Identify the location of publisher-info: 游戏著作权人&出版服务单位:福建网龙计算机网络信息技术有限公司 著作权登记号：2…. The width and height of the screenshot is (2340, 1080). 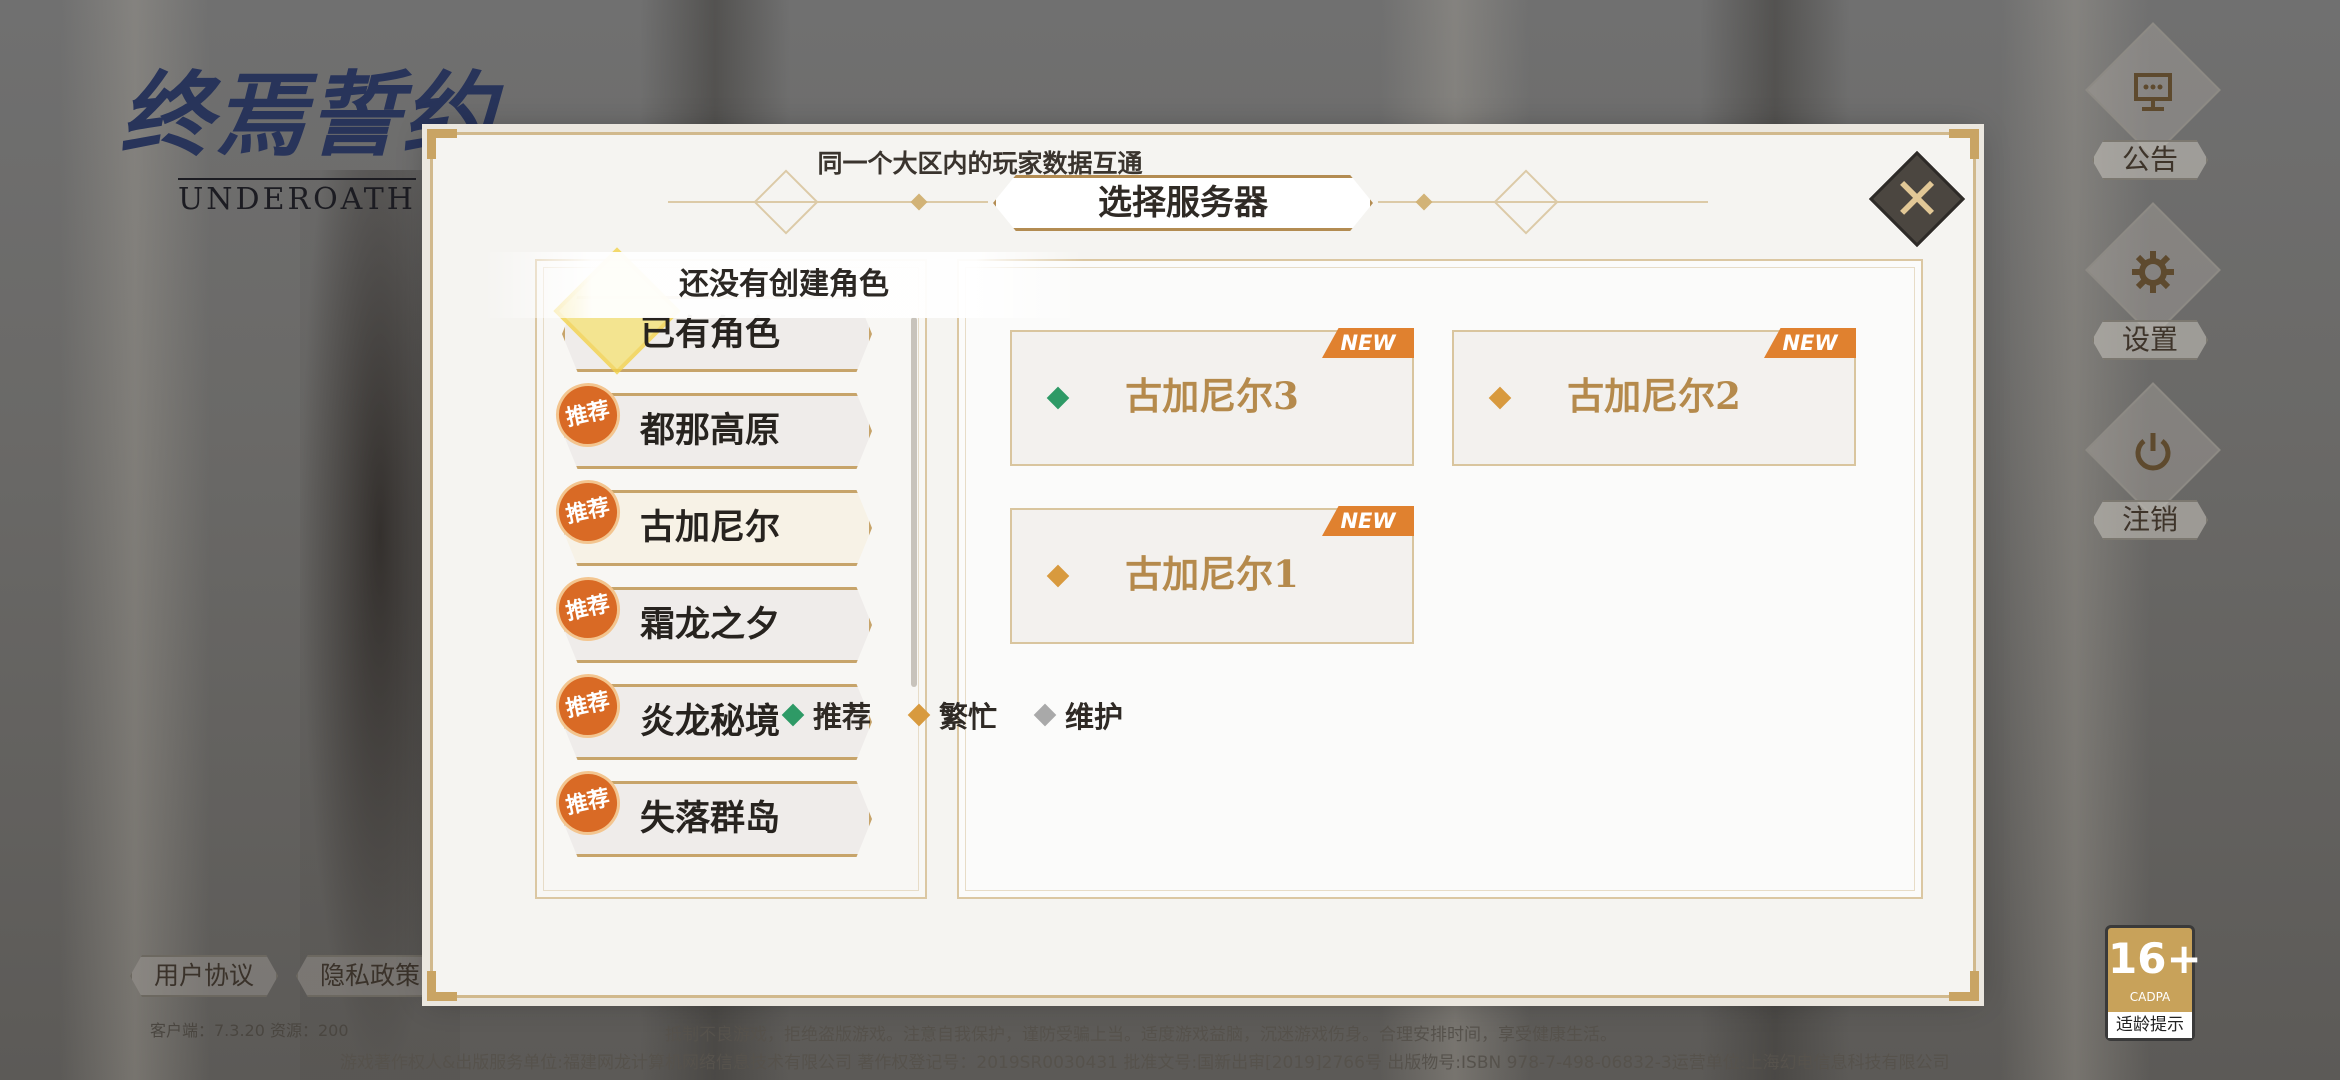
(1145, 1063).